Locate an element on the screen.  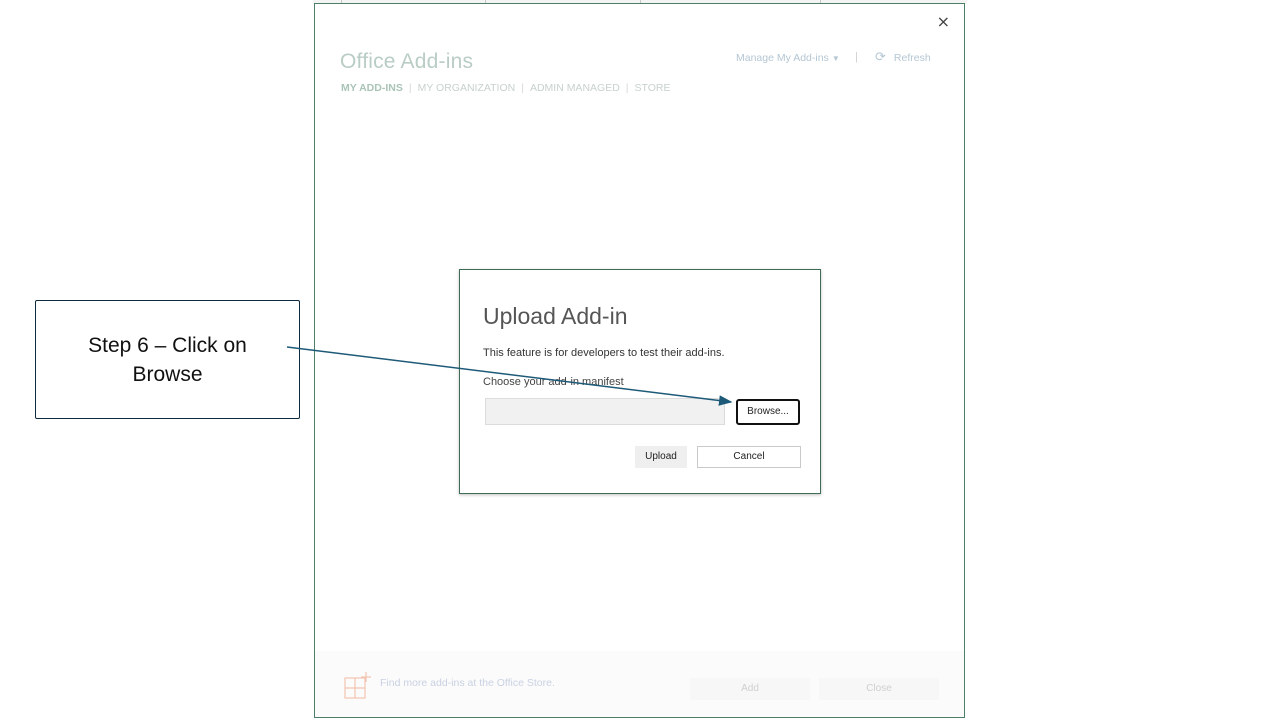
step-callout: Step 6 – Click on Browse is located at coordinates (167, 359).